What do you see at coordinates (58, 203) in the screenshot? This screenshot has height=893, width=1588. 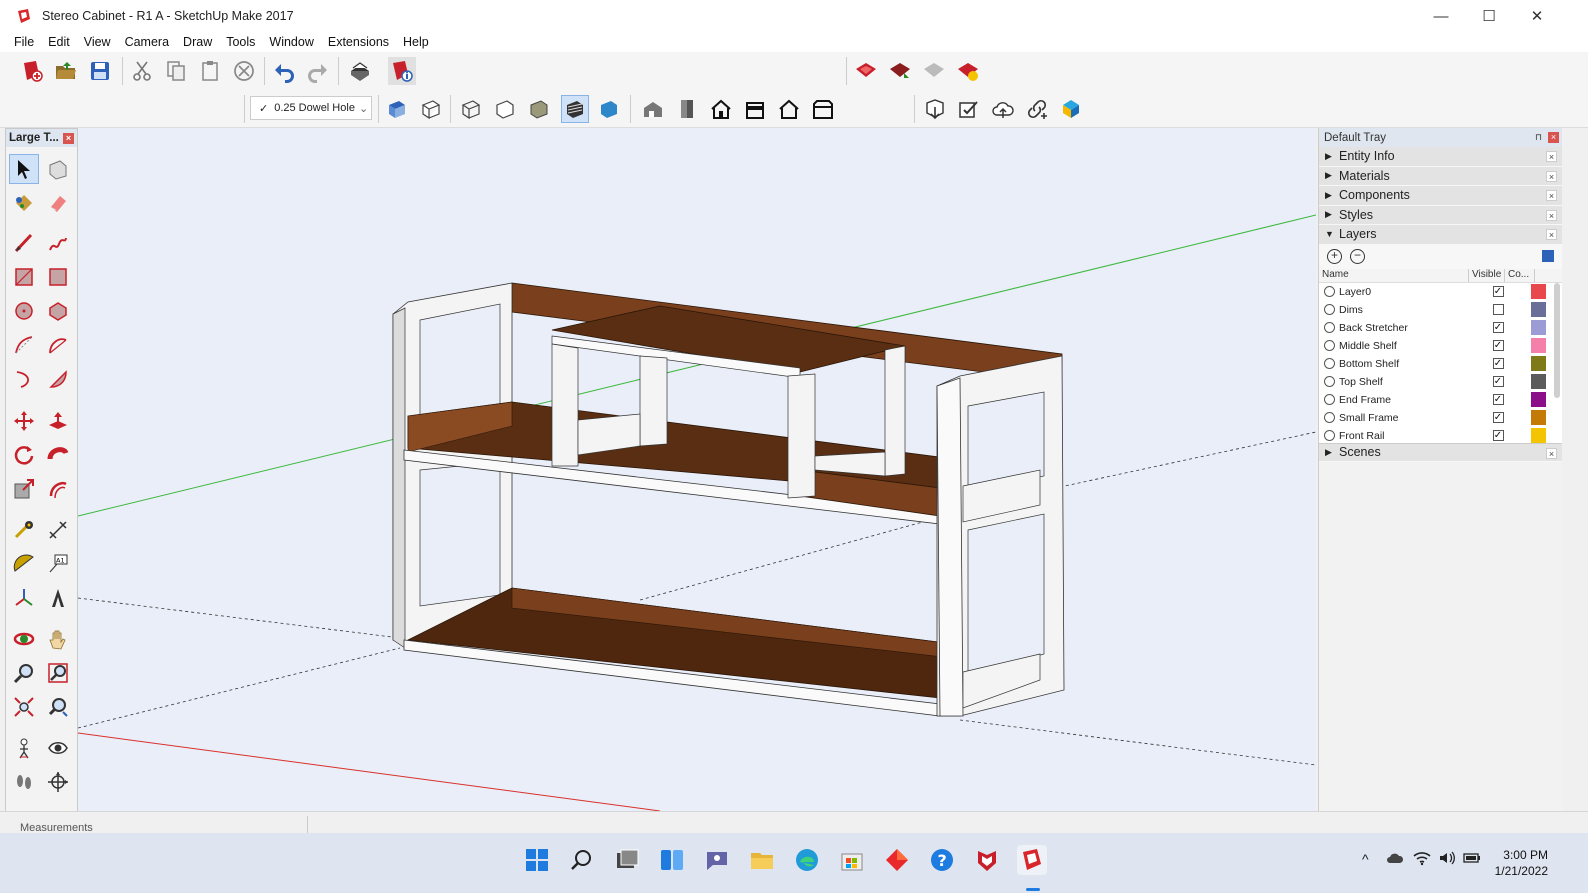 I see `eraser-icon` at bounding box center [58, 203].